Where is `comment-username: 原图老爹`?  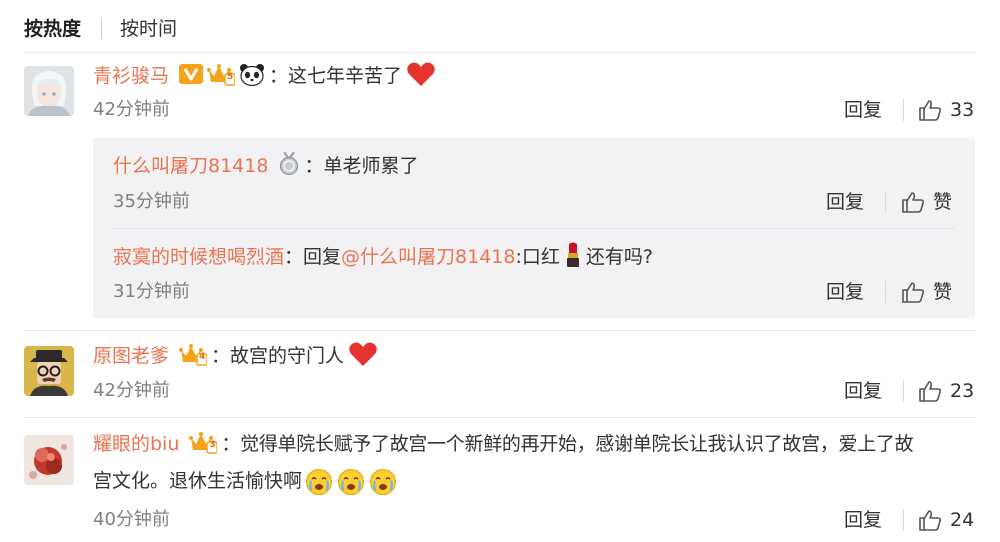 comment-username: 原图老爹 is located at coordinates (131, 356).